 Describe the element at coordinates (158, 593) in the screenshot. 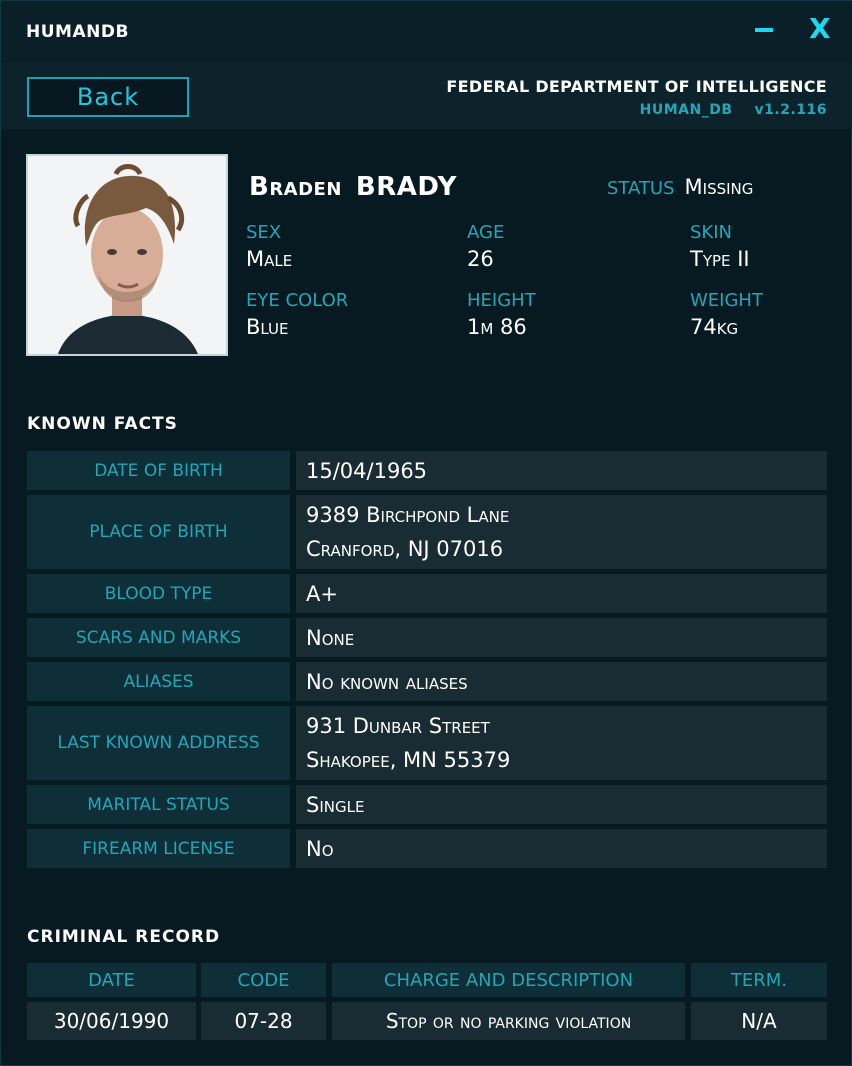

I see `fact-label: BLOOD TYPE` at that location.